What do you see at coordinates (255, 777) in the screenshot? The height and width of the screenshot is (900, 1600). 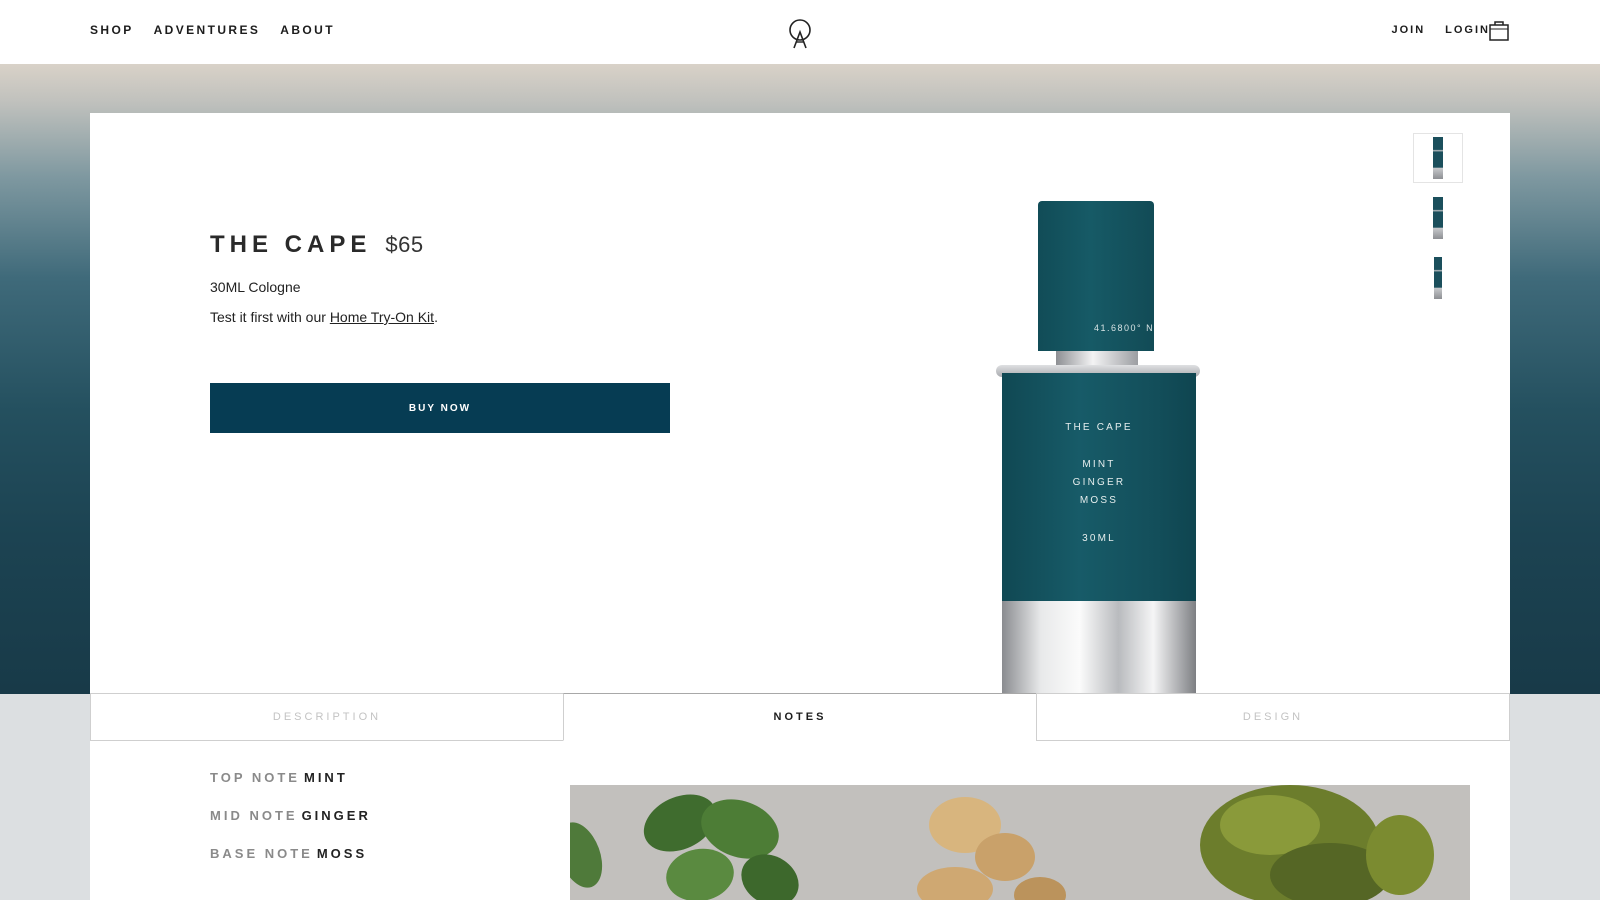 I see `note-label: TOP NOTE` at bounding box center [255, 777].